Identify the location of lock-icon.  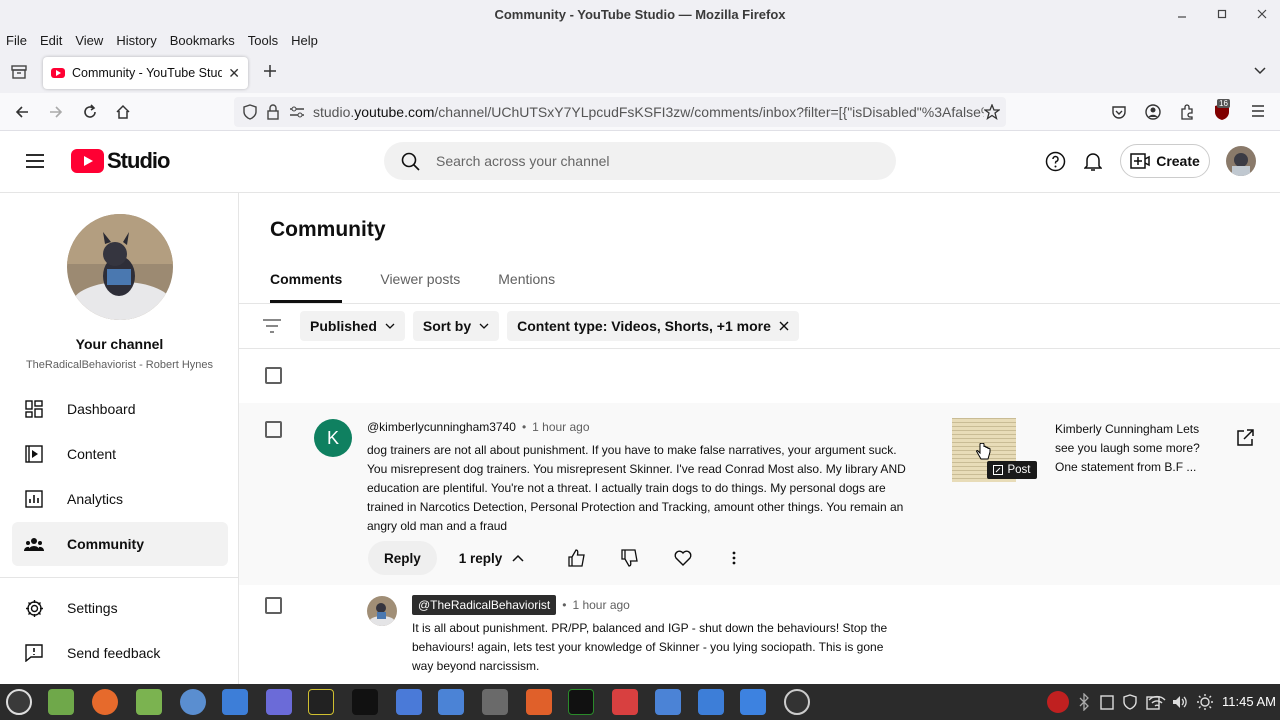
(273, 112).